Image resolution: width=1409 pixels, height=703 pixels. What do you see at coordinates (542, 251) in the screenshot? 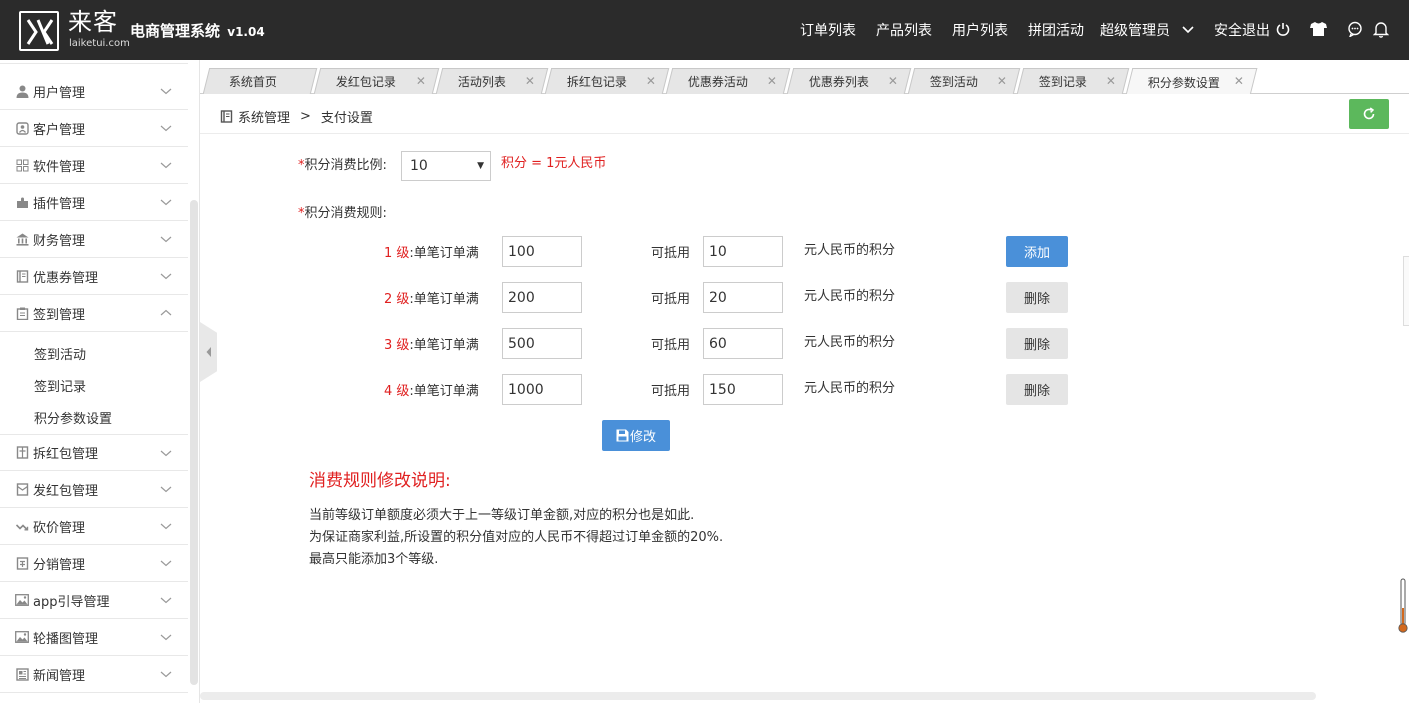
I see `rule-1-min-input` at bounding box center [542, 251].